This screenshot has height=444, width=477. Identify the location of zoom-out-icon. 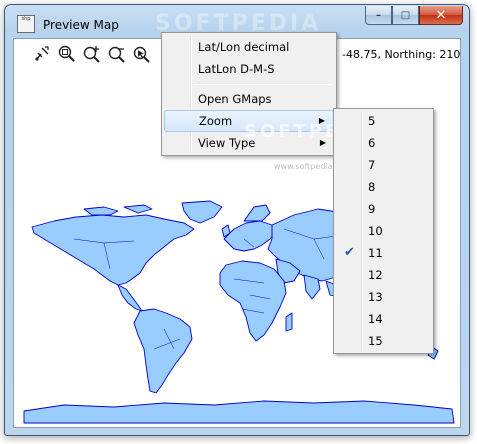
(117, 54).